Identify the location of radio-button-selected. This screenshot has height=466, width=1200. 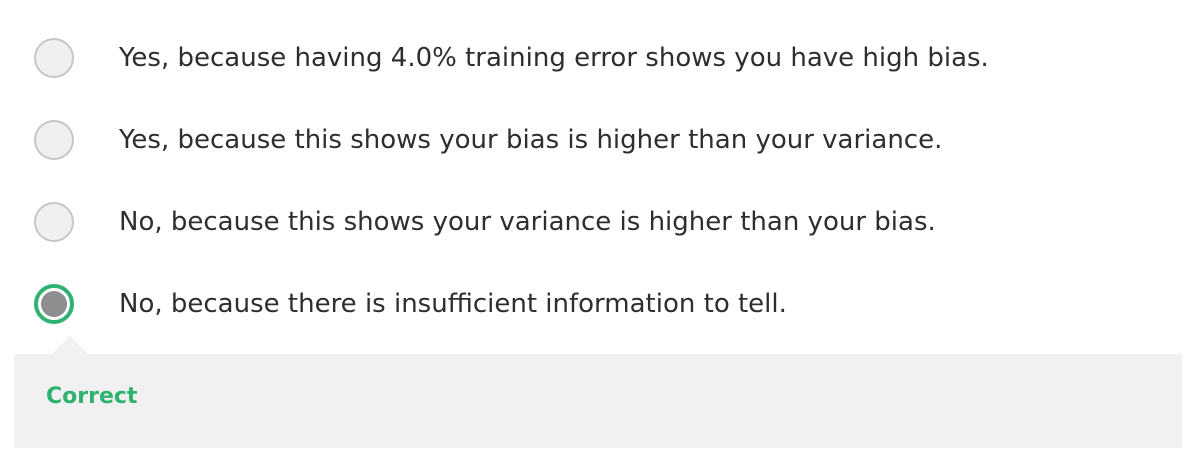
(54, 304).